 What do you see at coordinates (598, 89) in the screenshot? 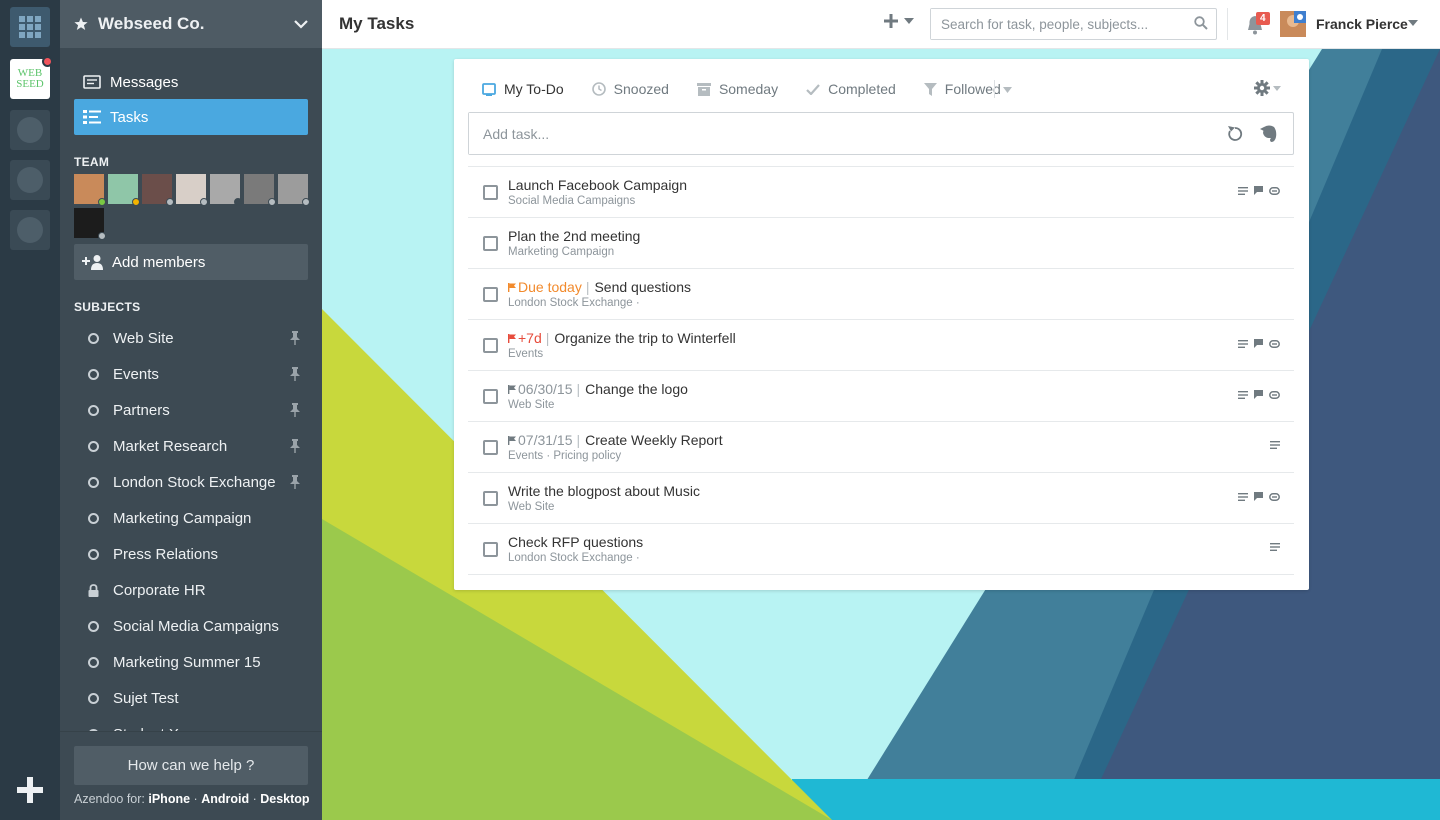
I see `clock-icon` at bounding box center [598, 89].